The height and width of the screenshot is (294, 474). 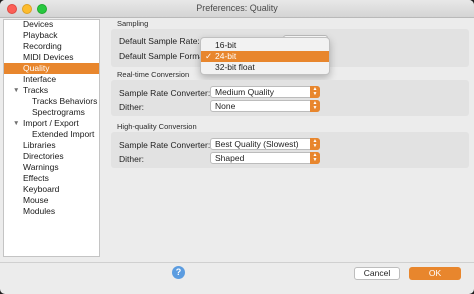 I want to click on sidebar-item-tracks-behaviors: Tracks Behaviors, so click(x=51, y=101).